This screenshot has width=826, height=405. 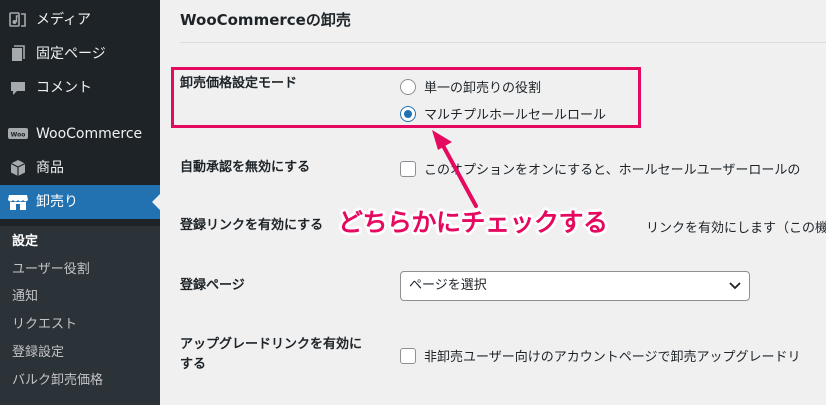 I want to click on store-icon, so click(x=18, y=202).